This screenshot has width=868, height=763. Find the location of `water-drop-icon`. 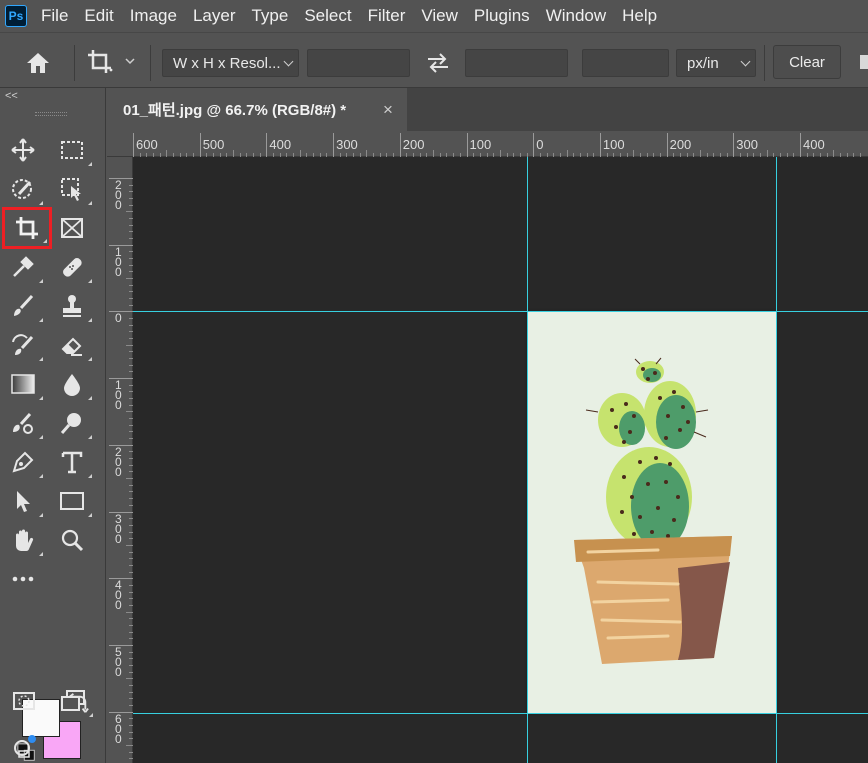

water-drop-icon is located at coordinates (72, 385).